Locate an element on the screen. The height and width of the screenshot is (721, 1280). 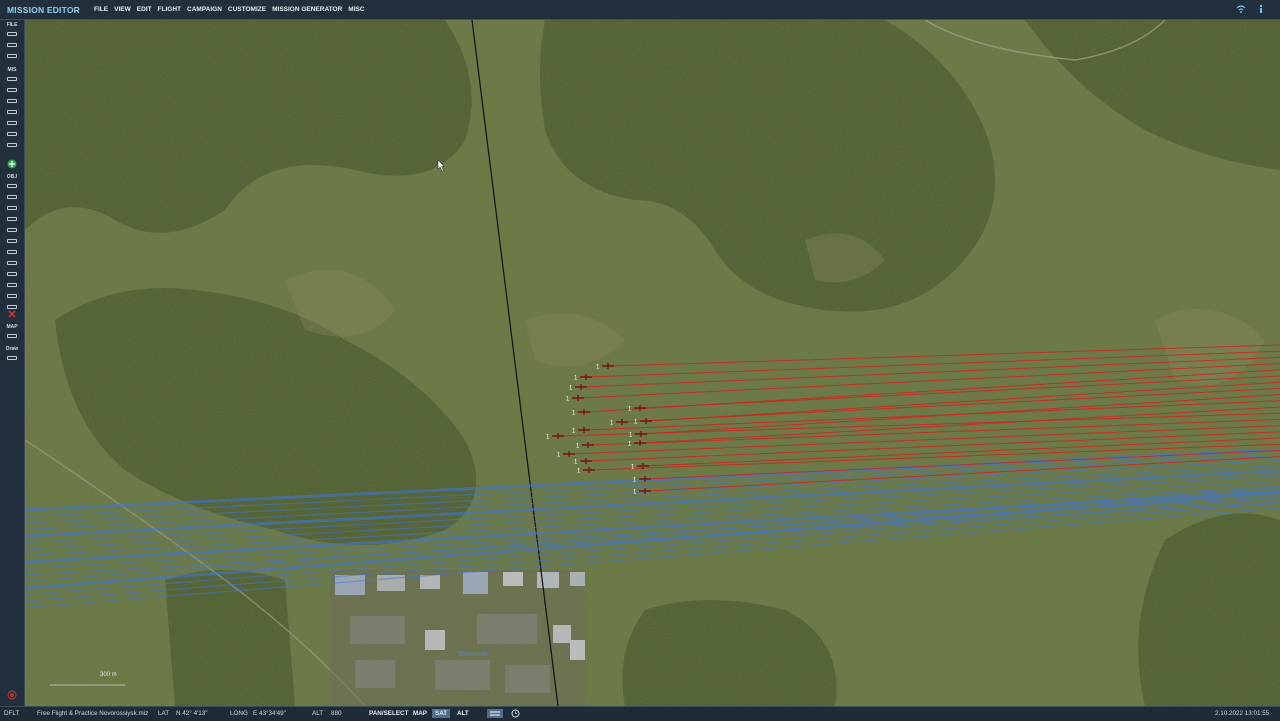
add-static-icon is located at coordinates (12, 230).